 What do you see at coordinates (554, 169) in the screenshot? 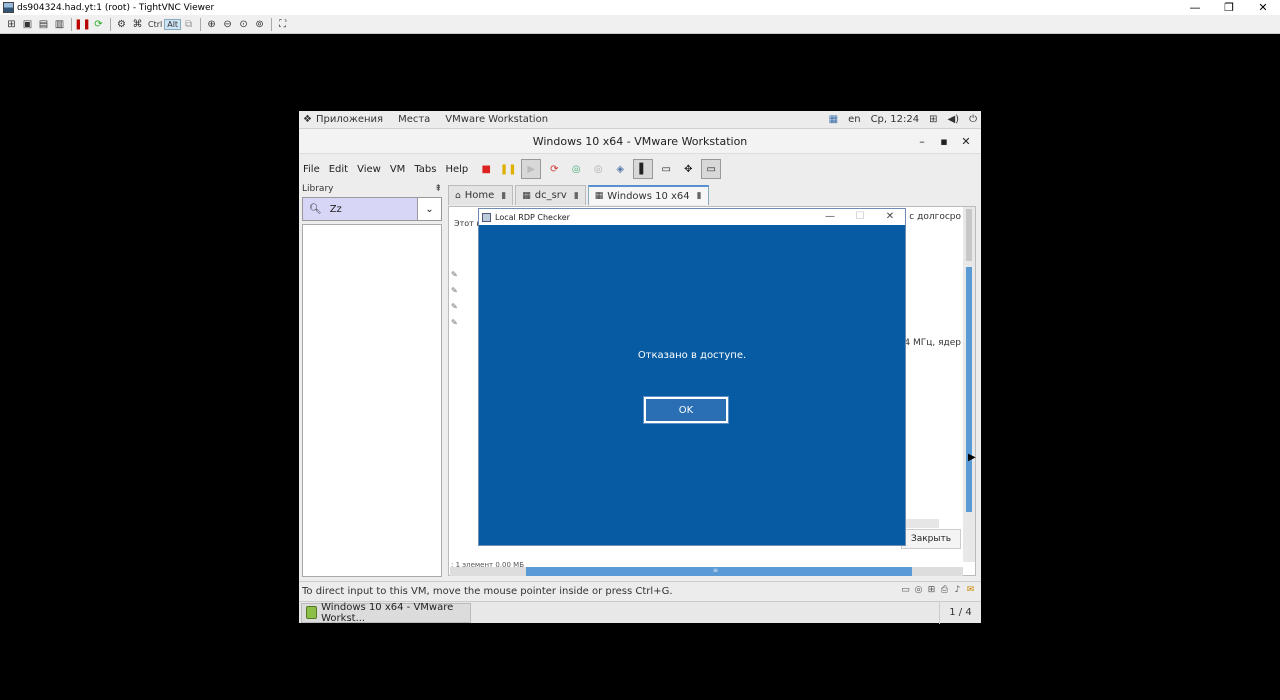
I see `reset-icon: ⟳` at bounding box center [554, 169].